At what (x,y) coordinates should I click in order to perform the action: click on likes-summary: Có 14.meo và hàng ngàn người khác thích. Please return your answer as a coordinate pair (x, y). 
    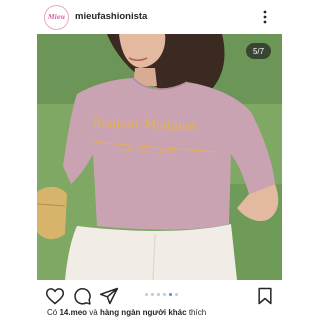
    Looking at the image, I should click on (126, 312).